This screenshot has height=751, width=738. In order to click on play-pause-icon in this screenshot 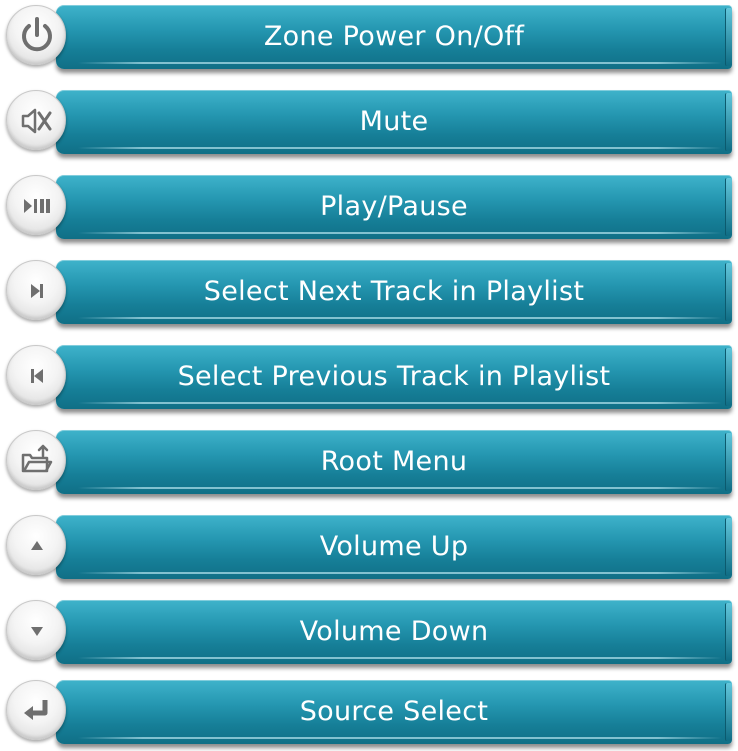, I will do `click(37, 206)`.